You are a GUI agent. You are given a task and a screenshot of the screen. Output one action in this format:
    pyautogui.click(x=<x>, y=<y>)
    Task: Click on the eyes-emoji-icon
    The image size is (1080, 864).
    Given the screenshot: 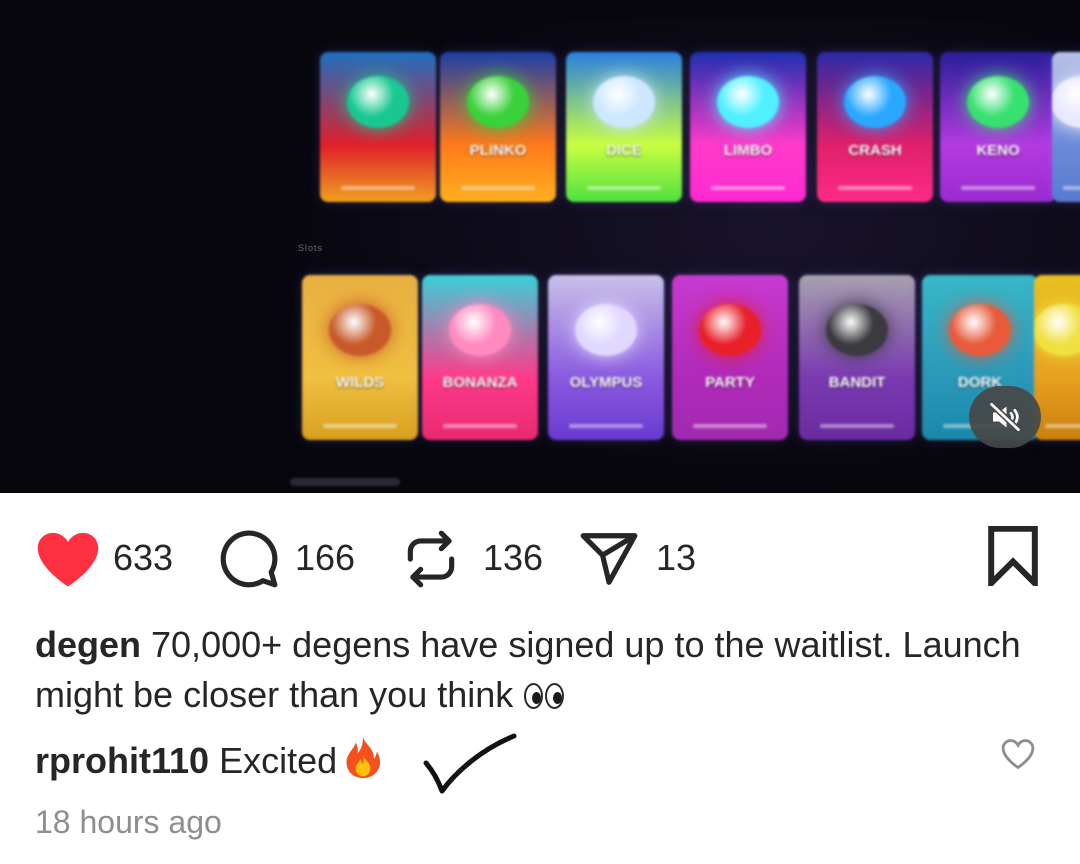 What is the action you would take?
    pyautogui.click(x=545, y=696)
    